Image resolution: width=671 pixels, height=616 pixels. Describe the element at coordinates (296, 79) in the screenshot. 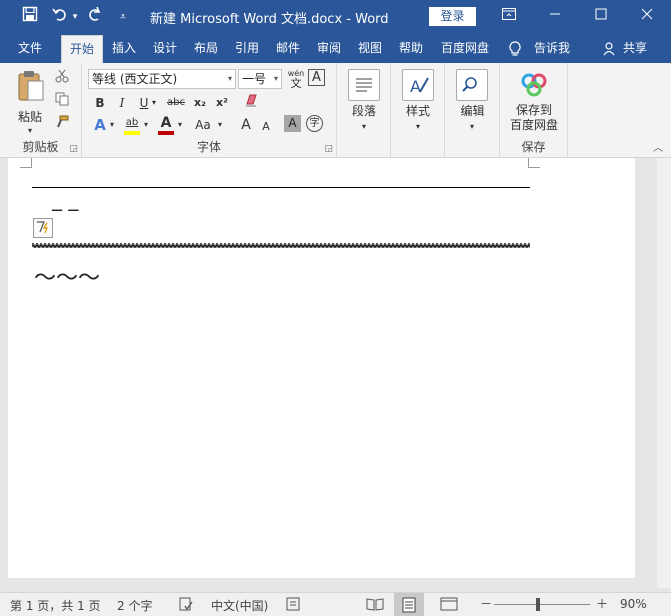

I see `phonetic-guide-icon: wén 文` at that location.